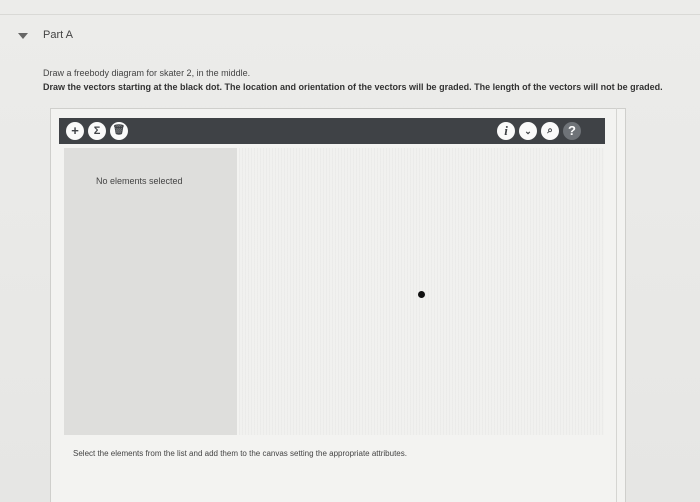 This screenshot has width=700, height=502. I want to click on trash-icon: 🗑, so click(119, 131).